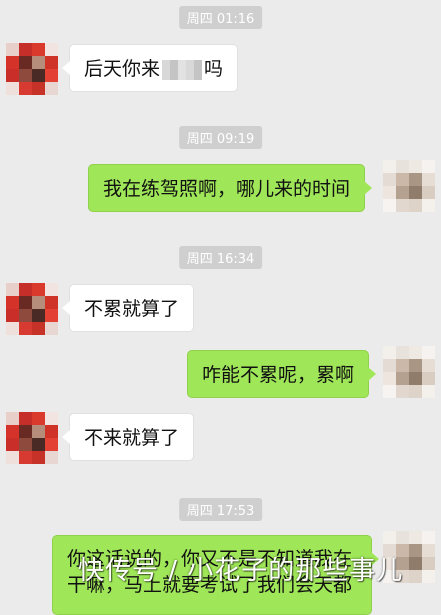 The image size is (441, 615). I want to click on message-text: 咋能不累呢，累啊, so click(278, 375).